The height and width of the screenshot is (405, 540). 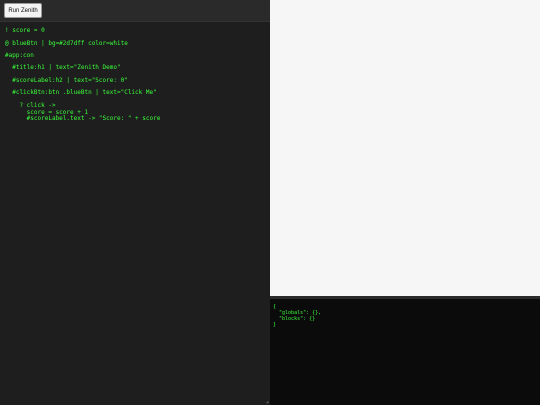 What do you see at coordinates (23, 10) in the screenshot?
I see `run-zenith-button: Run Zenith` at bounding box center [23, 10].